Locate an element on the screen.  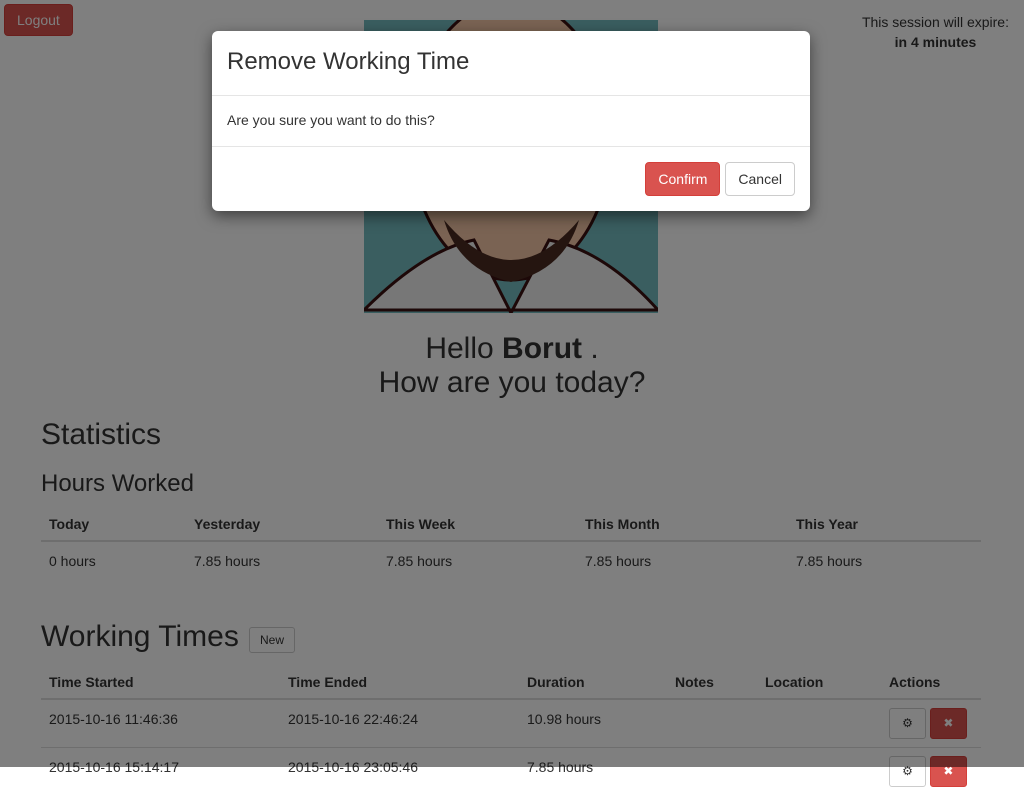
modal-body: Are you sure you want to do this? is located at coordinates (511, 121).